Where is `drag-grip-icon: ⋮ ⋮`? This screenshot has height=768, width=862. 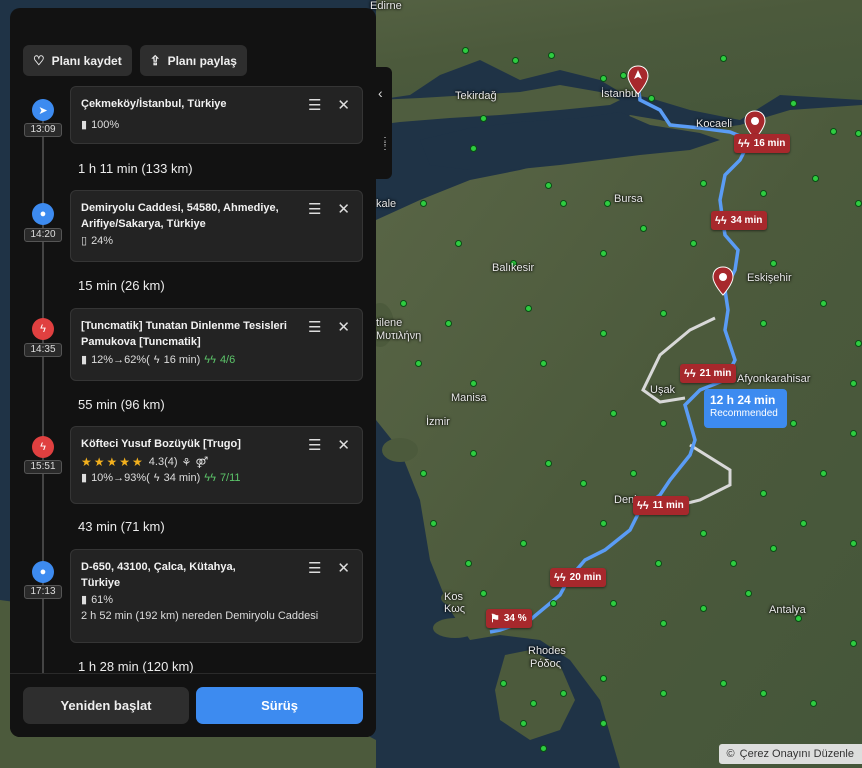 drag-grip-icon: ⋮ ⋮ is located at coordinates (385, 144).